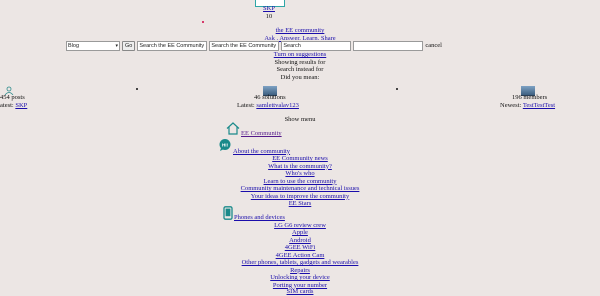  Describe the element at coordinates (233, 130) in the screenshot. I see `home-icon` at that location.